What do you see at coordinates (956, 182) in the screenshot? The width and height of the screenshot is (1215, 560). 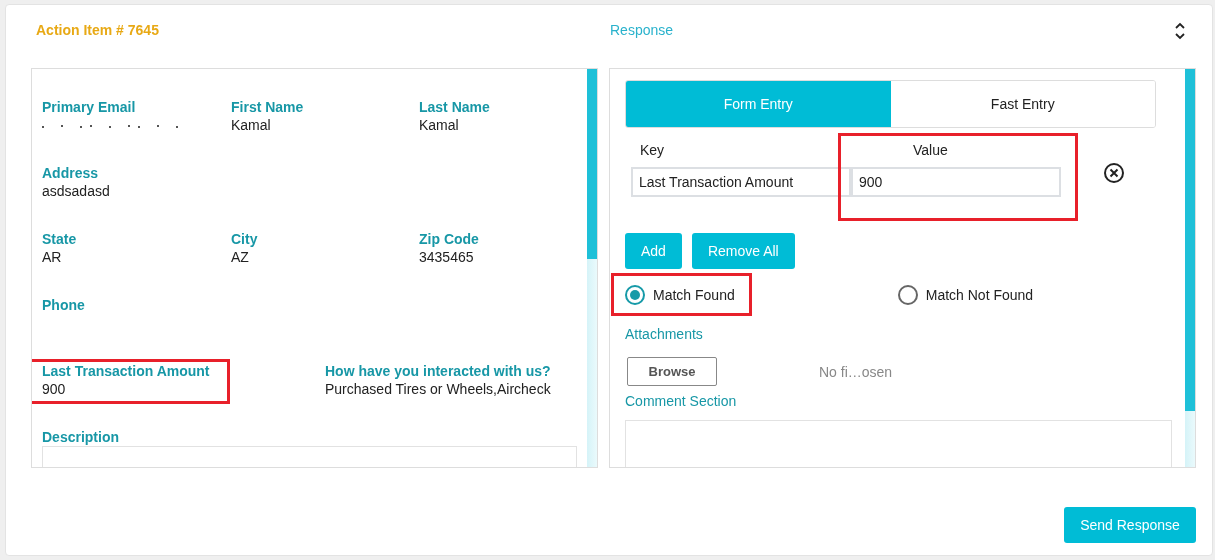 I see `input-field: 900` at bounding box center [956, 182].